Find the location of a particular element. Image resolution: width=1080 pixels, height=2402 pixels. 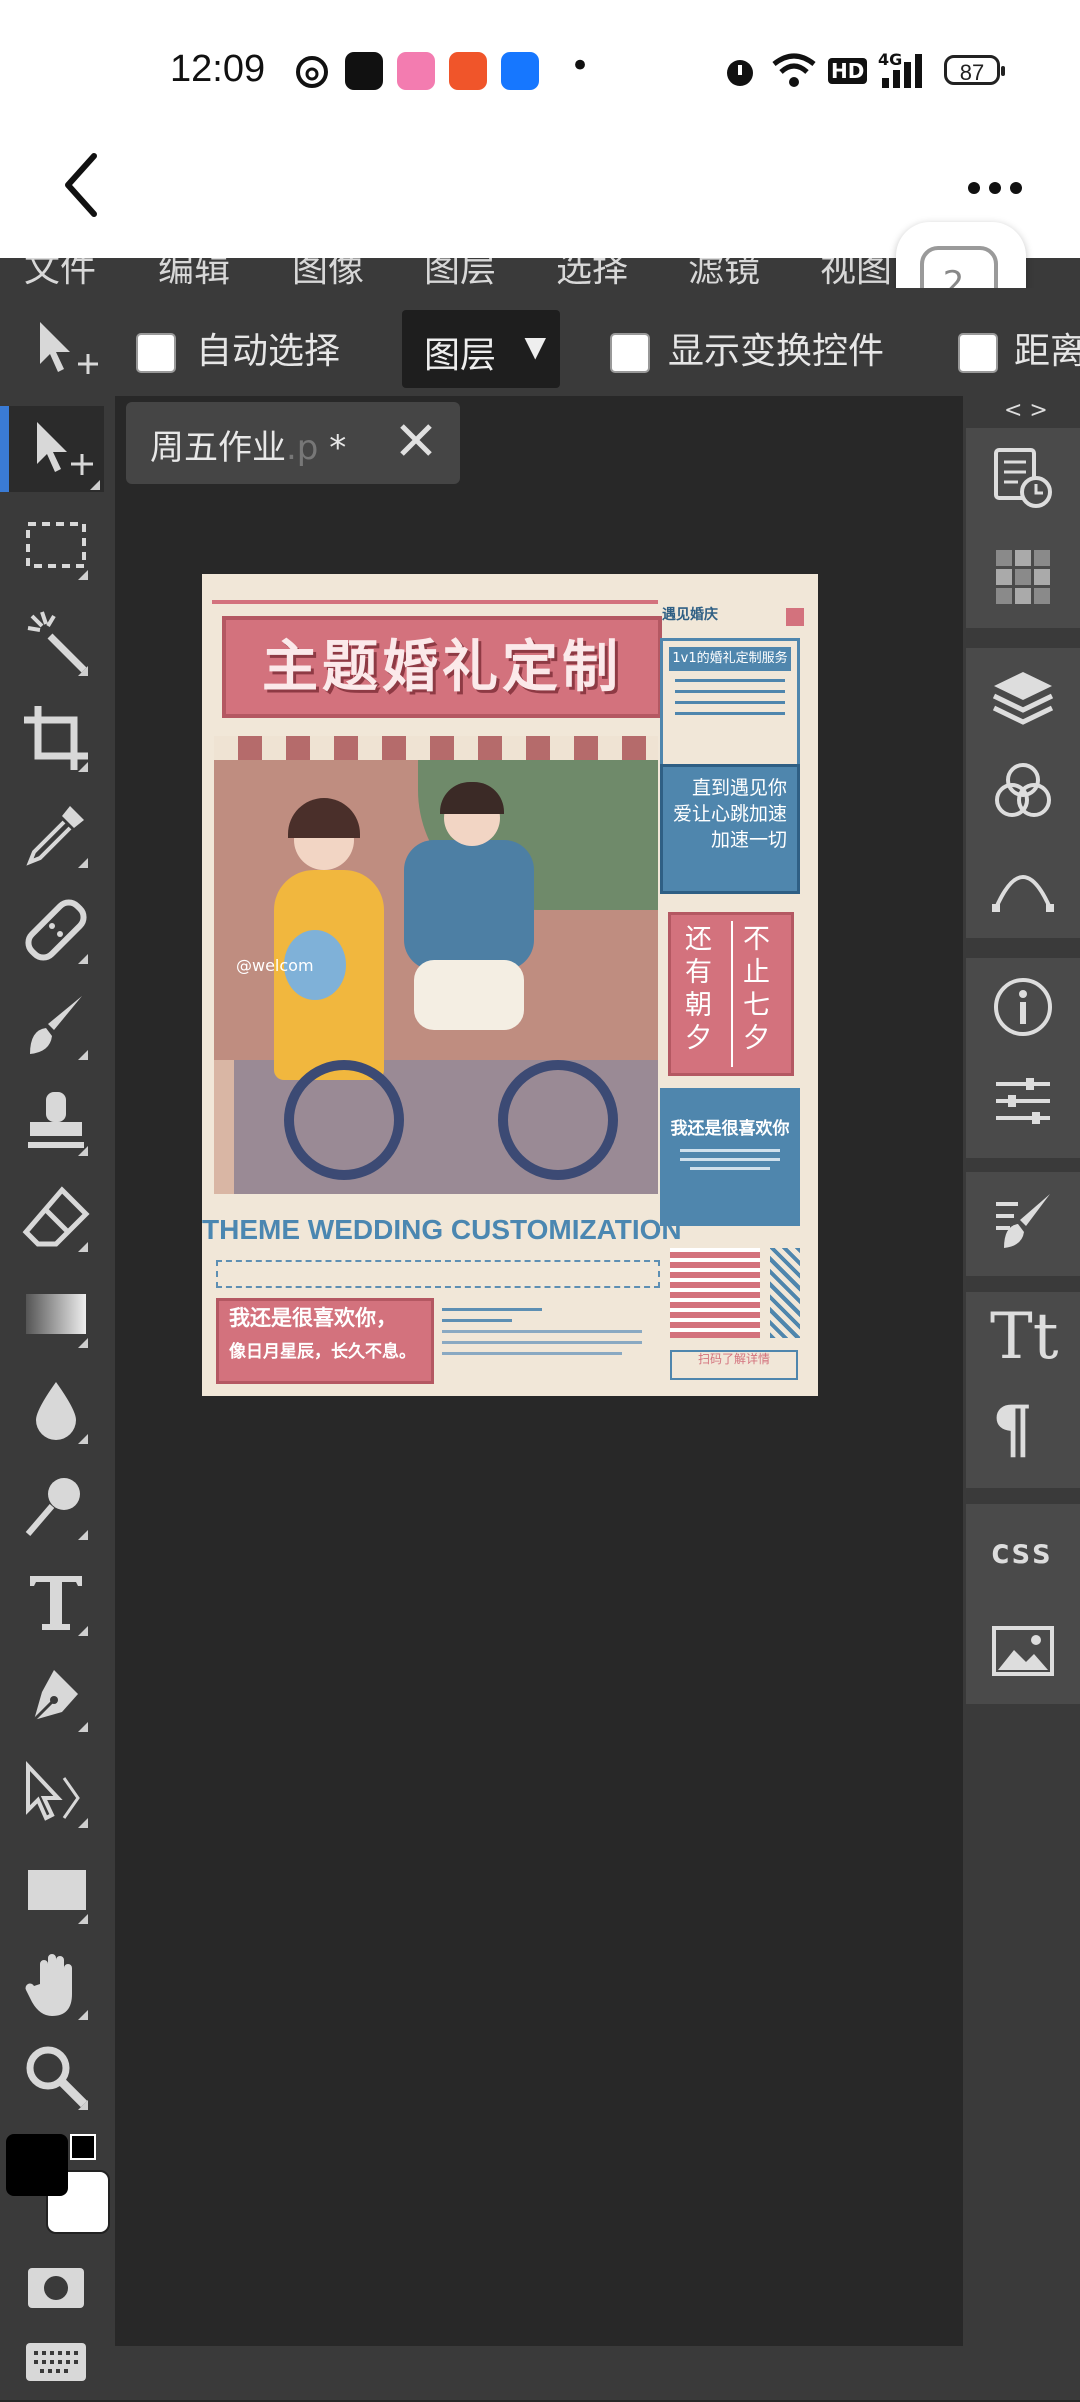

document-tab: 周五作业.p * is located at coordinates (293, 443).